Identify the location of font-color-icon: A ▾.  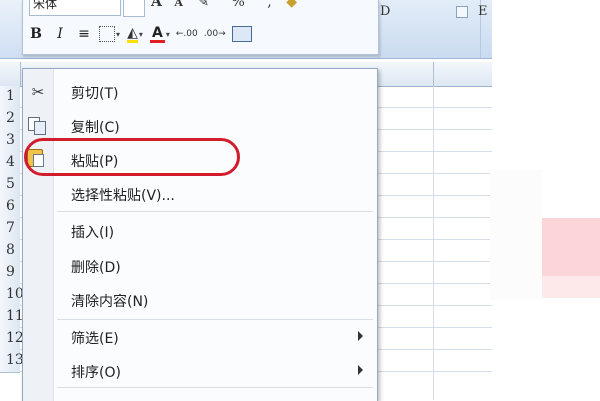
(160, 34).